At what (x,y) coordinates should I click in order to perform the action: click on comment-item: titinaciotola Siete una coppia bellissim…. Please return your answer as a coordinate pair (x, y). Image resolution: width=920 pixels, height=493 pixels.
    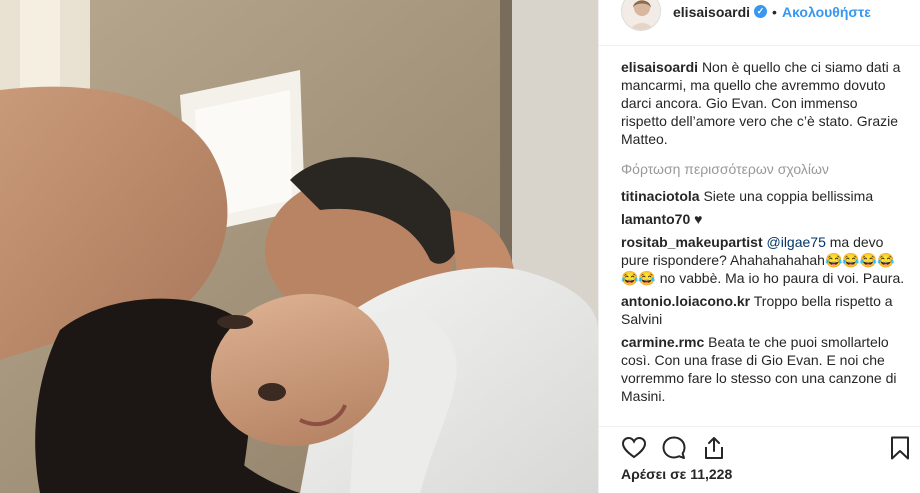
    Looking at the image, I should click on (763, 196).